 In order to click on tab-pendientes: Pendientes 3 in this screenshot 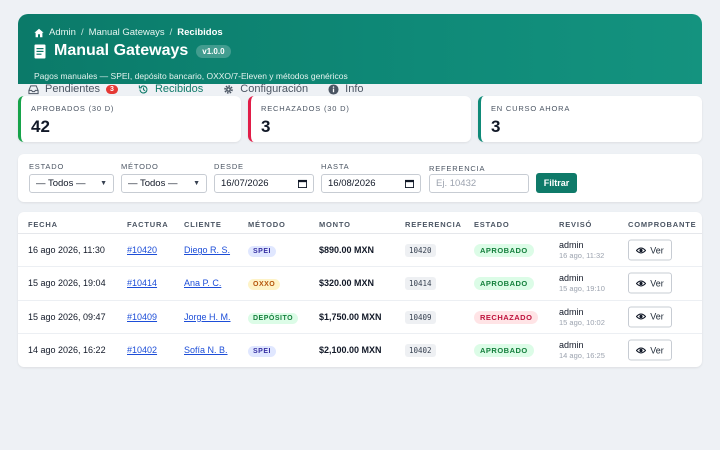, I will do `click(73, 89)`.